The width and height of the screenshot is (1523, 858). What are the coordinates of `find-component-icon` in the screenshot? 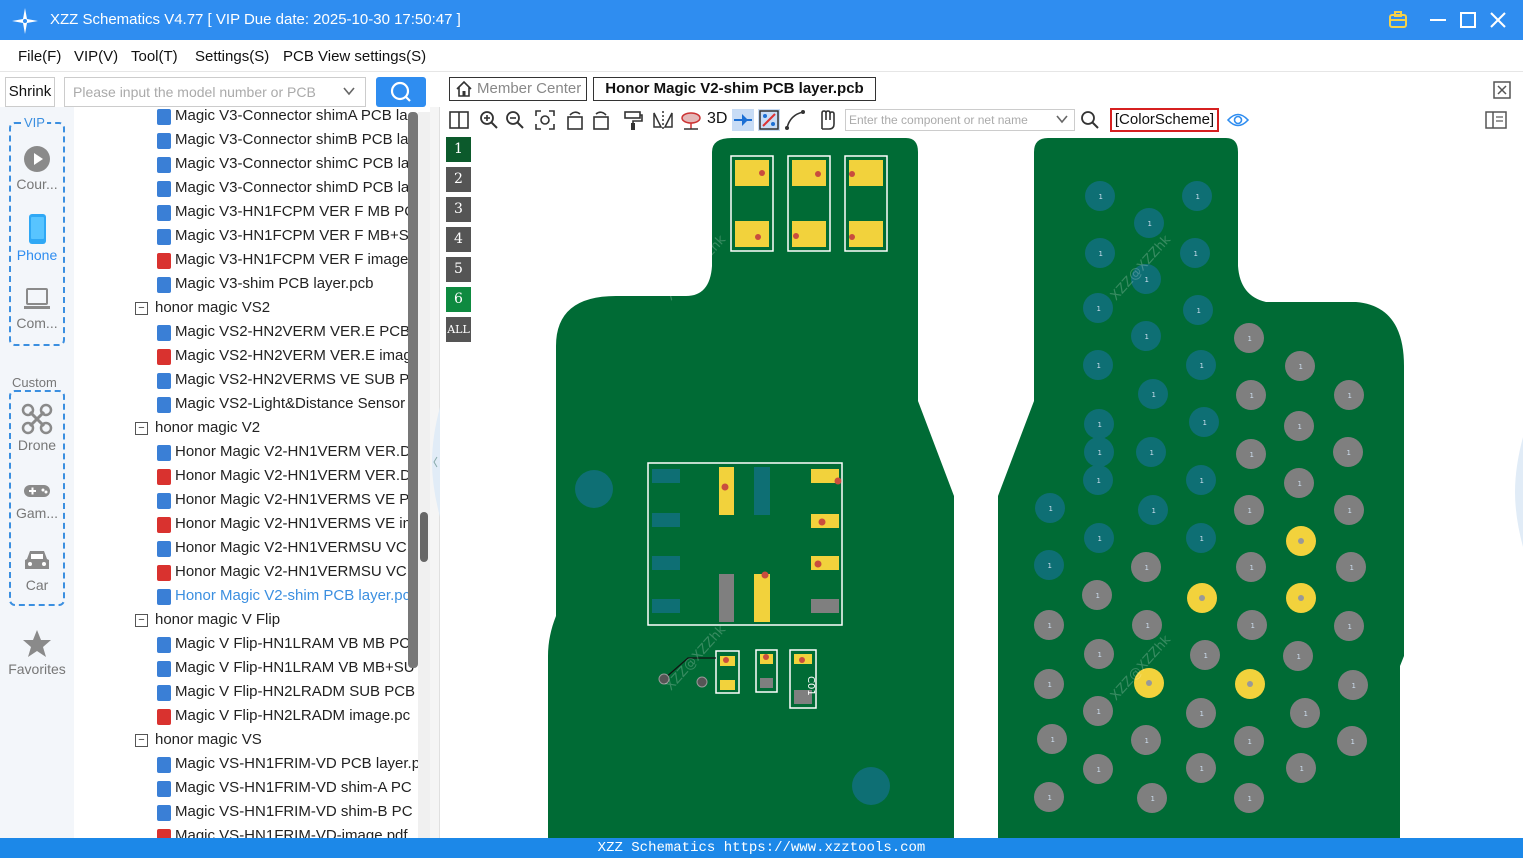 It's located at (1090, 120).